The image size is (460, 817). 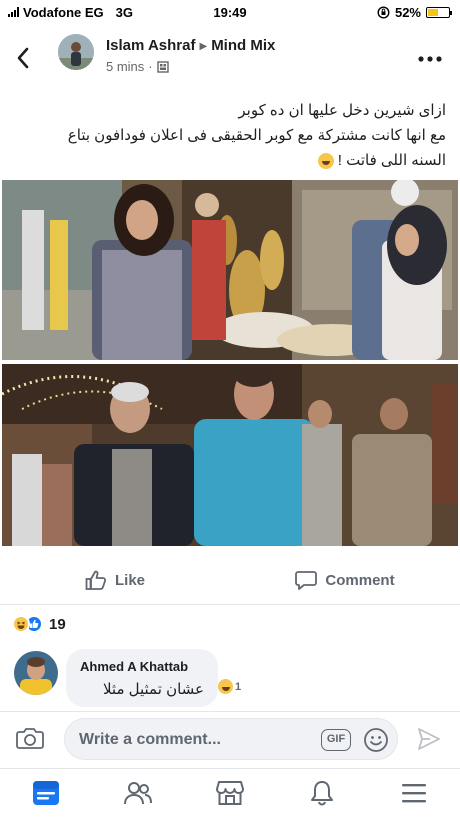 What do you see at coordinates (325, 161) in the screenshot?
I see `laughing-emoji-icon` at bounding box center [325, 161].